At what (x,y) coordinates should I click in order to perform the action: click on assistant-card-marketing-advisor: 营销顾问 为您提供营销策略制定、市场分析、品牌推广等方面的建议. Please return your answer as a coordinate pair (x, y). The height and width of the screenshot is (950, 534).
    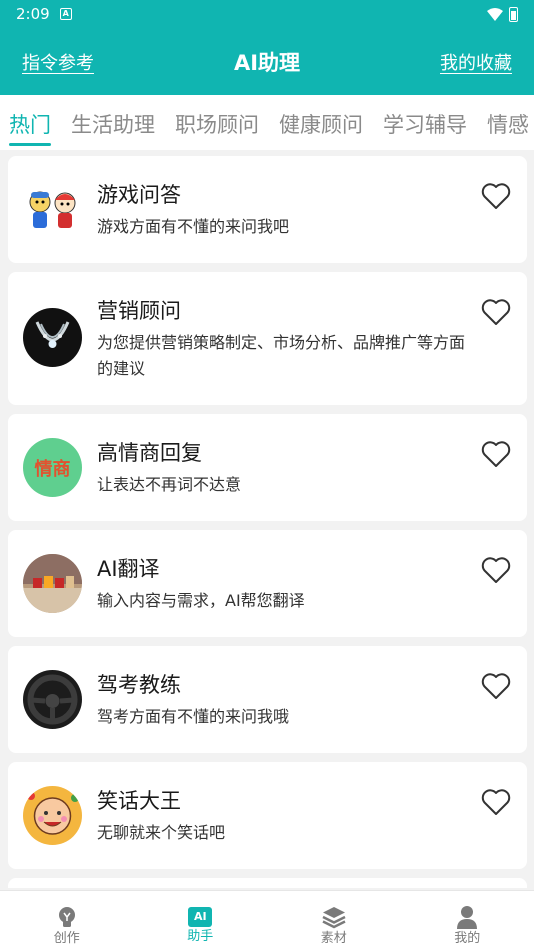
    Looking at the image, I should click on (267, 338).